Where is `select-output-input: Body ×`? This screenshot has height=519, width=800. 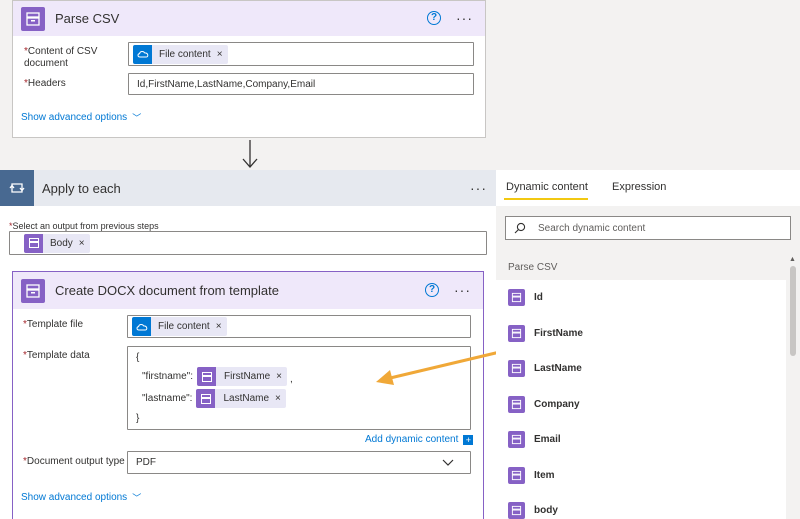
select-output-input: Body × is located at coordinates (248, 243).